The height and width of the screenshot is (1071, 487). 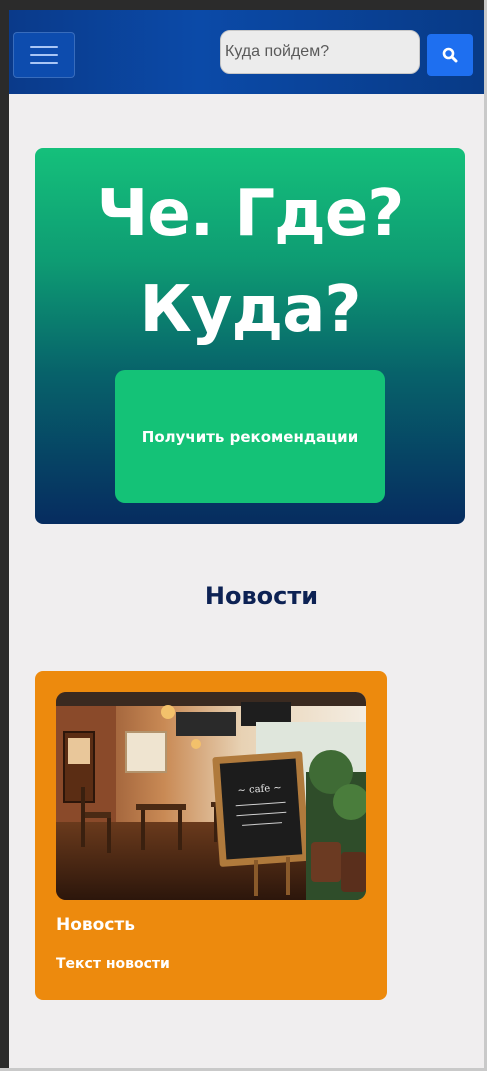 What do you see at coordinates (320, 52) in the screenshot?
I see `search-input` at bounding box center [320, 52].